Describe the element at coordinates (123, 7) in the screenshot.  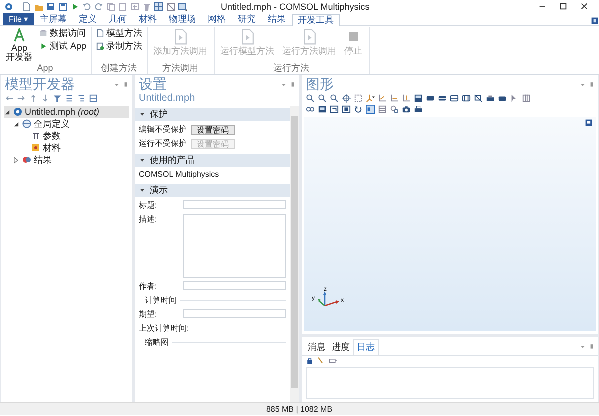
I see `paste-icon` at that location.